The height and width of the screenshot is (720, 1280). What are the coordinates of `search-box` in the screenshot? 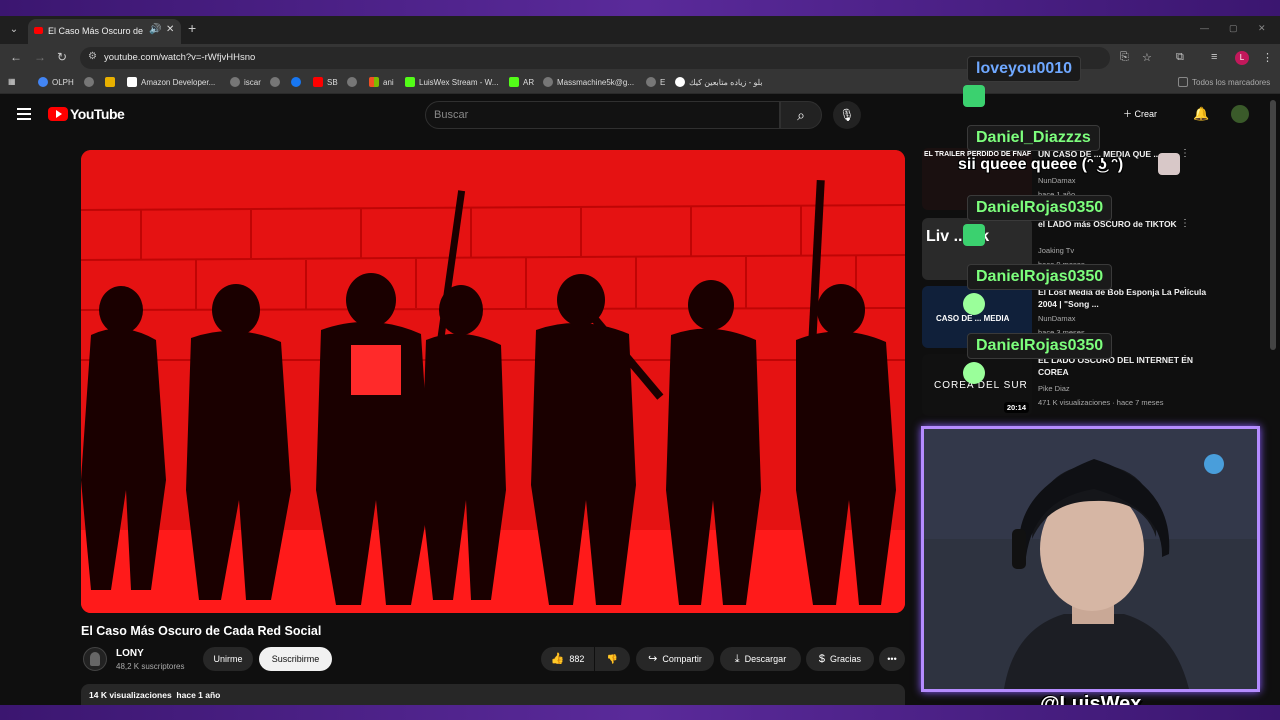 It's located at (602, 115).